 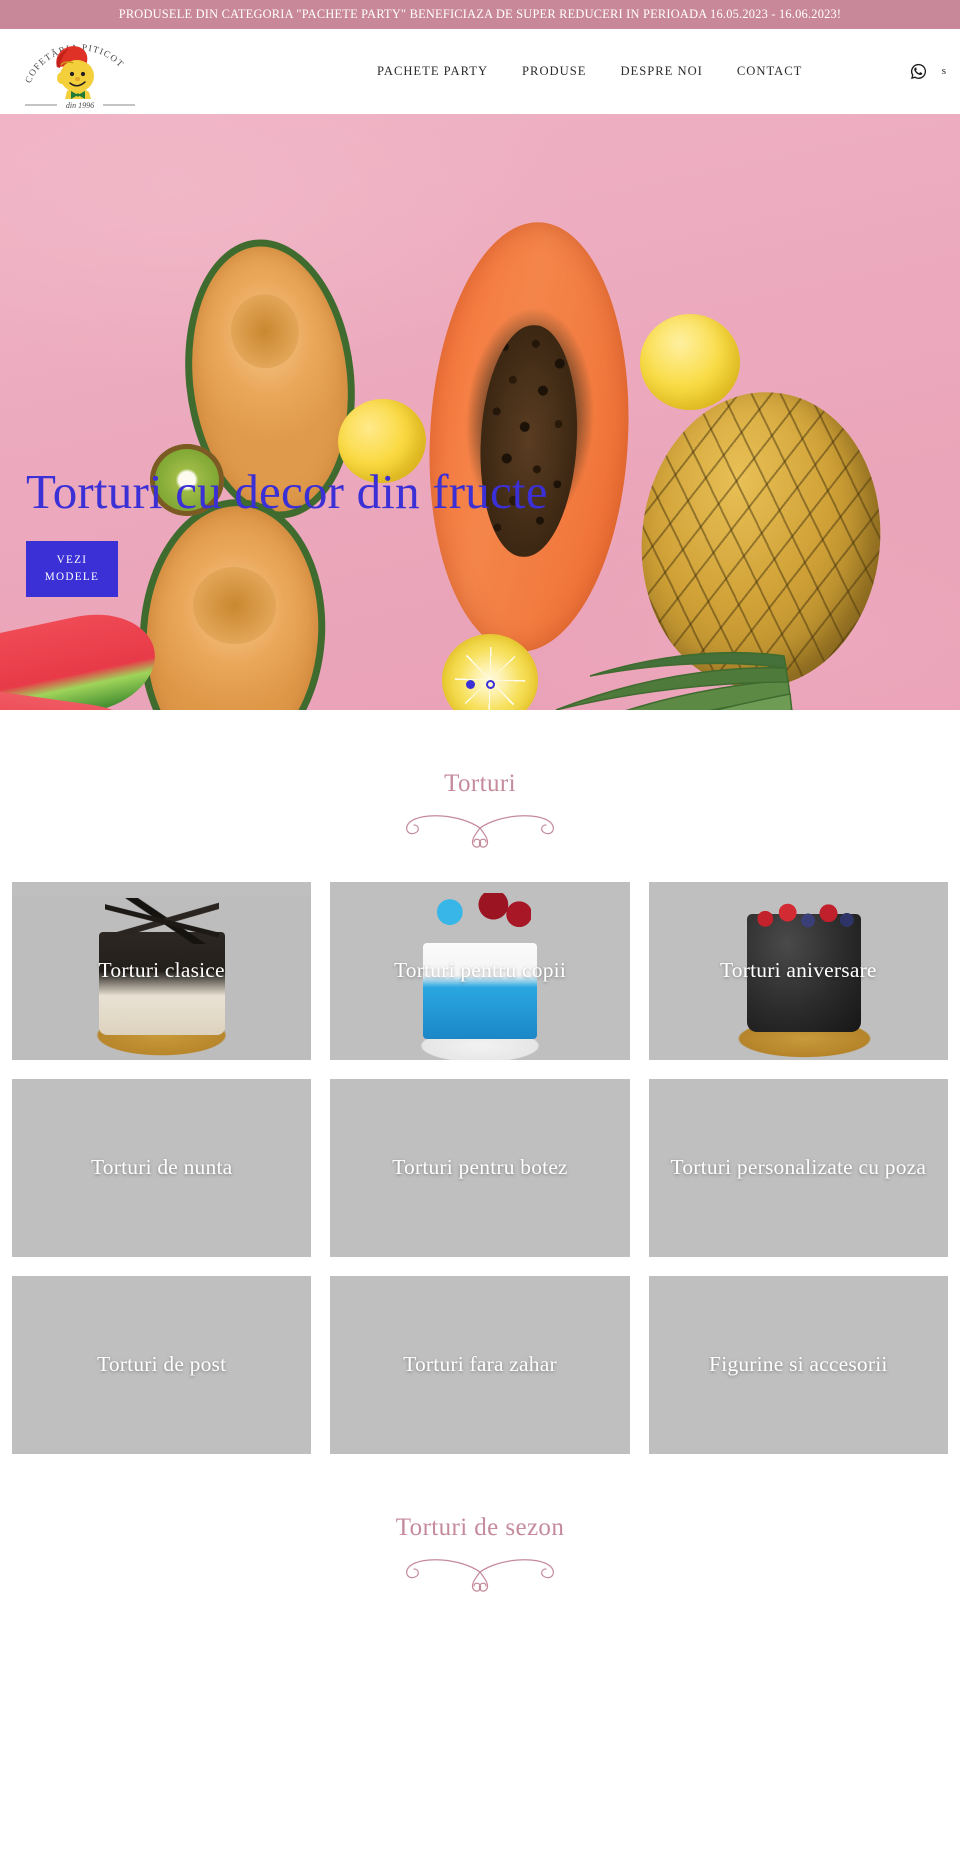 I want to click on header-icon-group: s, so click(x=927, y=71).